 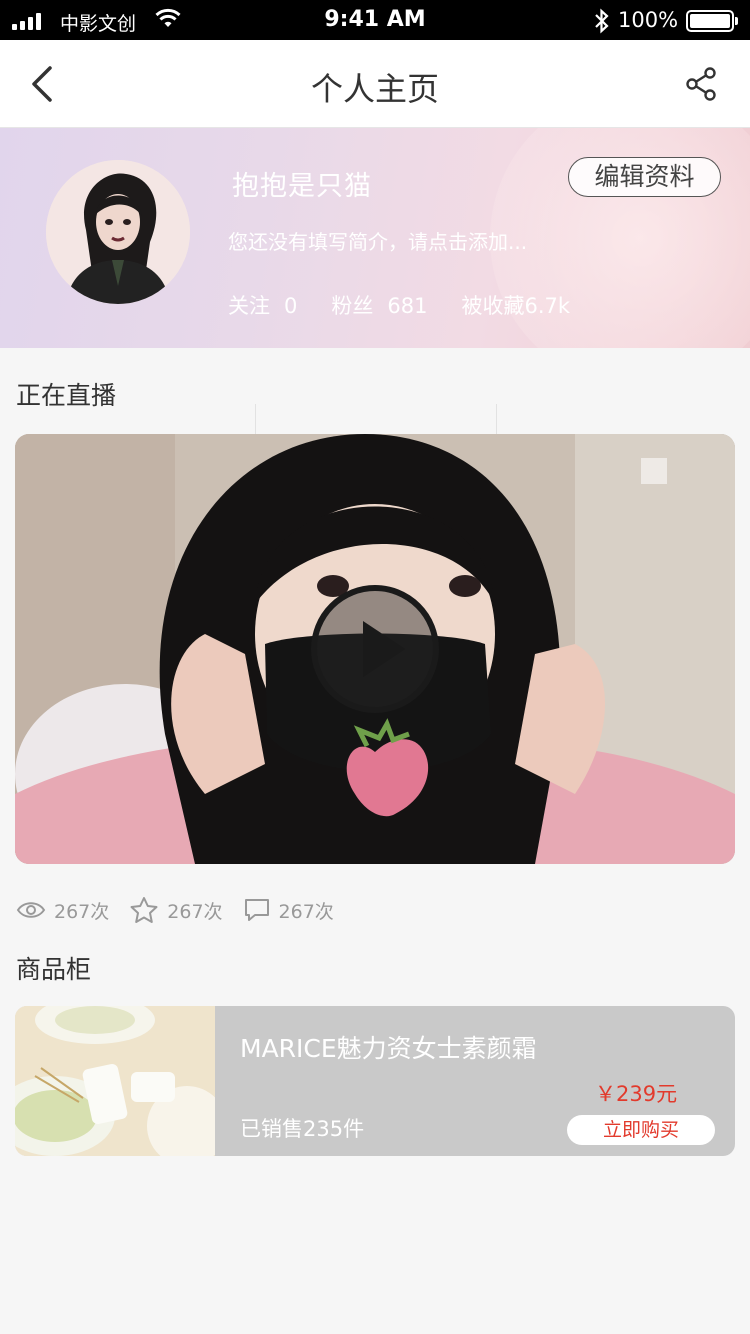 I want to click on fans-stat: 粉丝 681, so click(x=379, y=305).